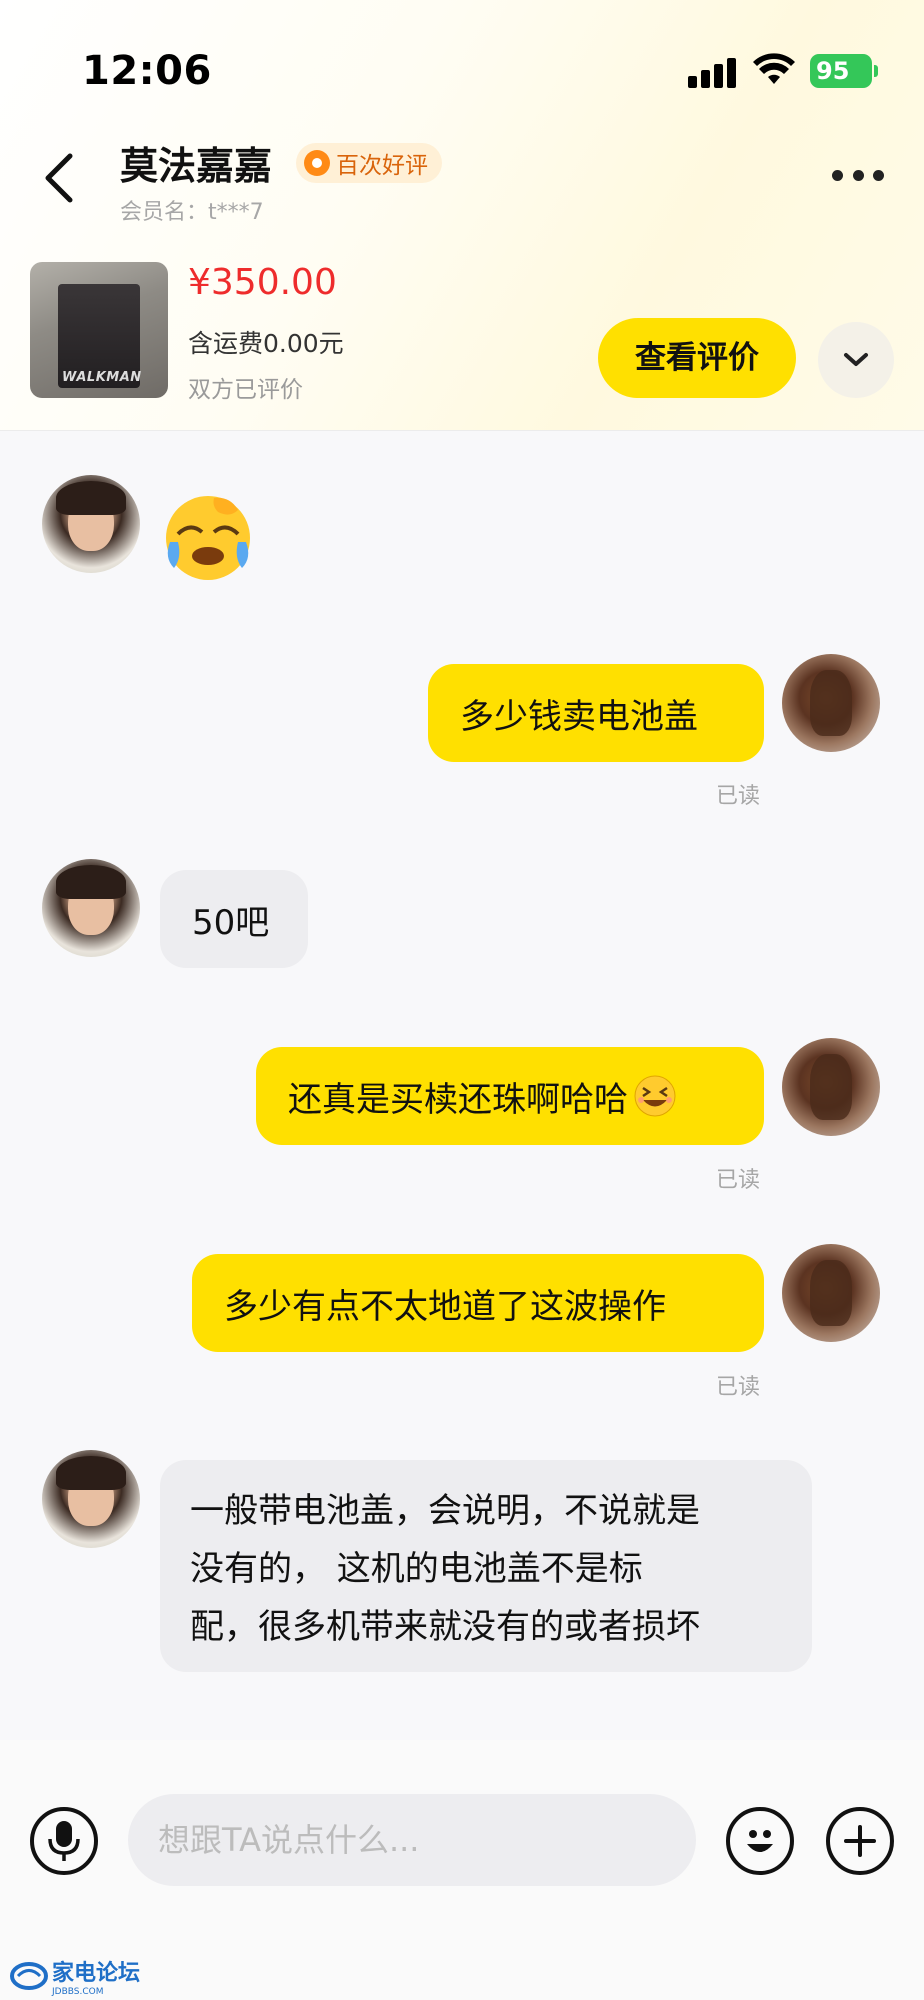 This screenshot has height=2000, width=924. What do you see at coordinates (655, 1096) in the screenshot?
I see `grinning-squint-emoji` at bounding box center [655, 1096].